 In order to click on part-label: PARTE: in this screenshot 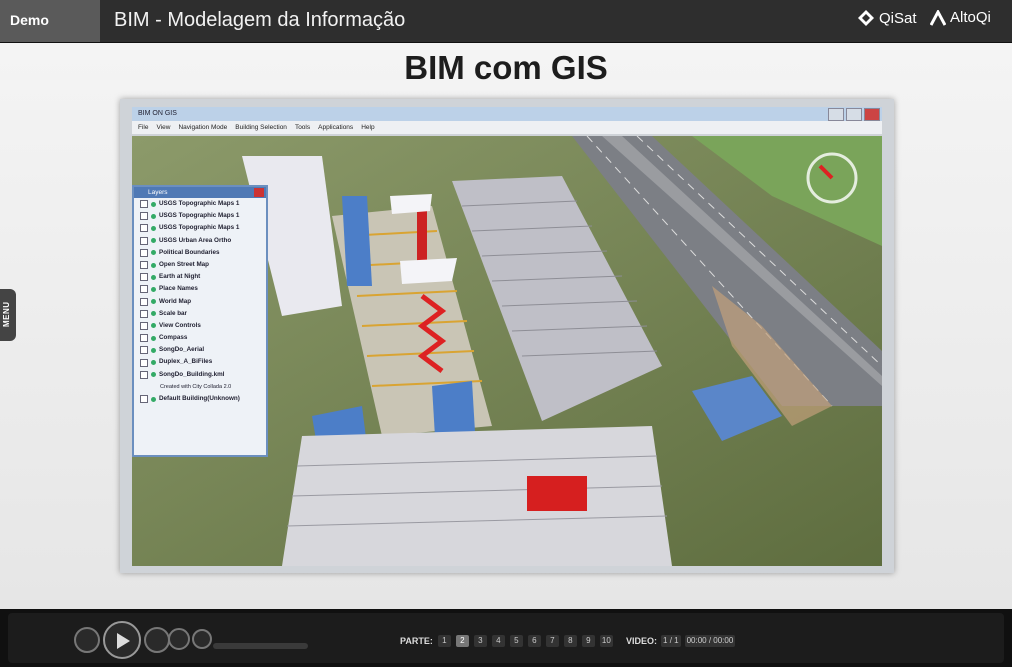, I will do `click(416, 641)`.